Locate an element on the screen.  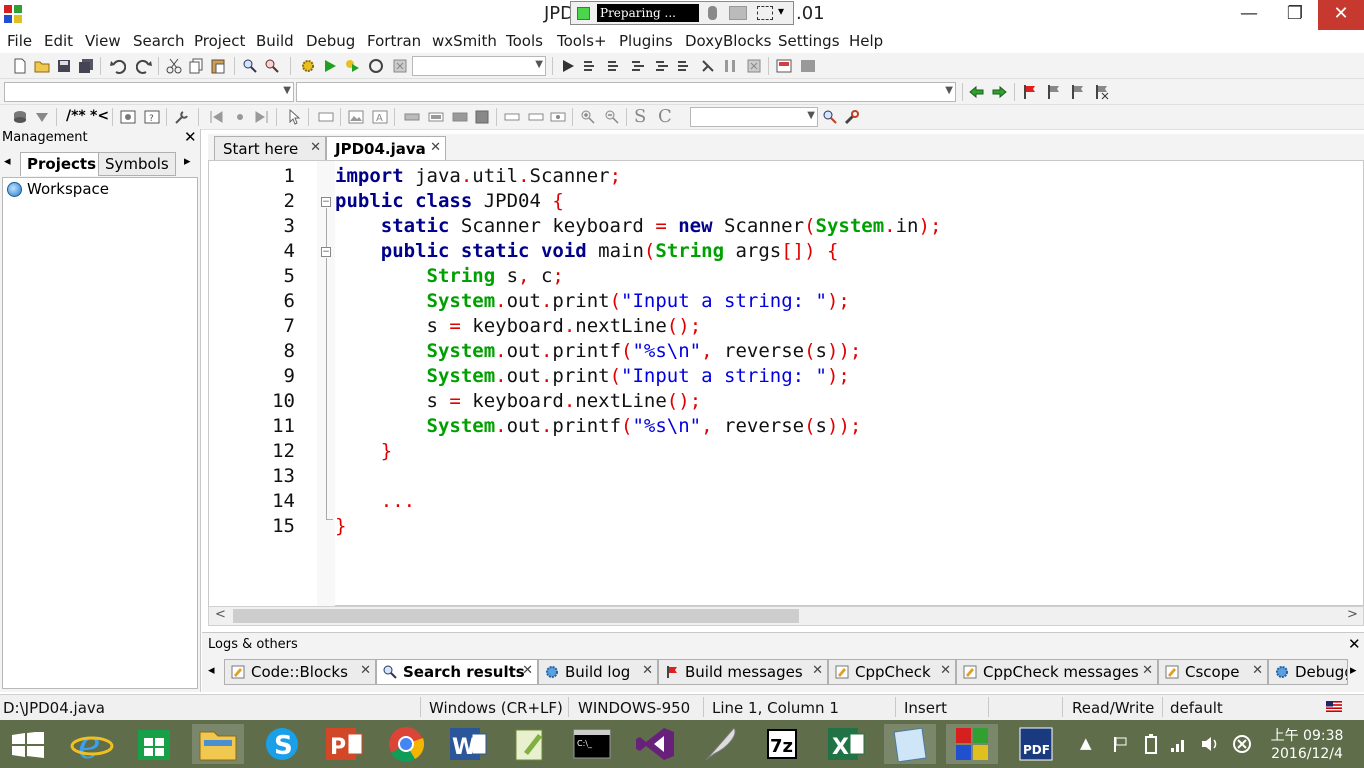
abort-icon is located at coordinates (400, 66).